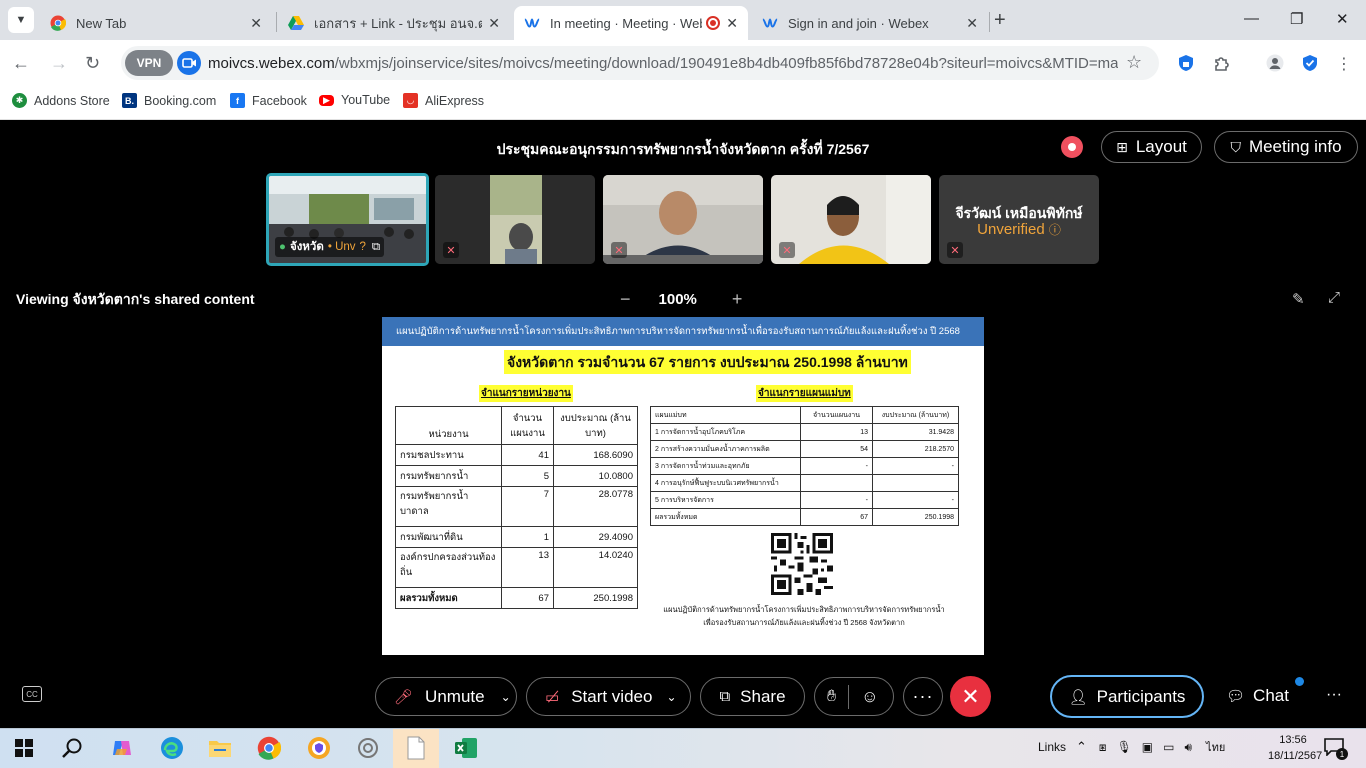 Image resolution: width=1366 pixels, height=768 pixels. What do you see at coordinates (1019, 229) in the screenshot?
I see `unverified-status: Unverified ⓘ` at bounding box center [1019, 229].